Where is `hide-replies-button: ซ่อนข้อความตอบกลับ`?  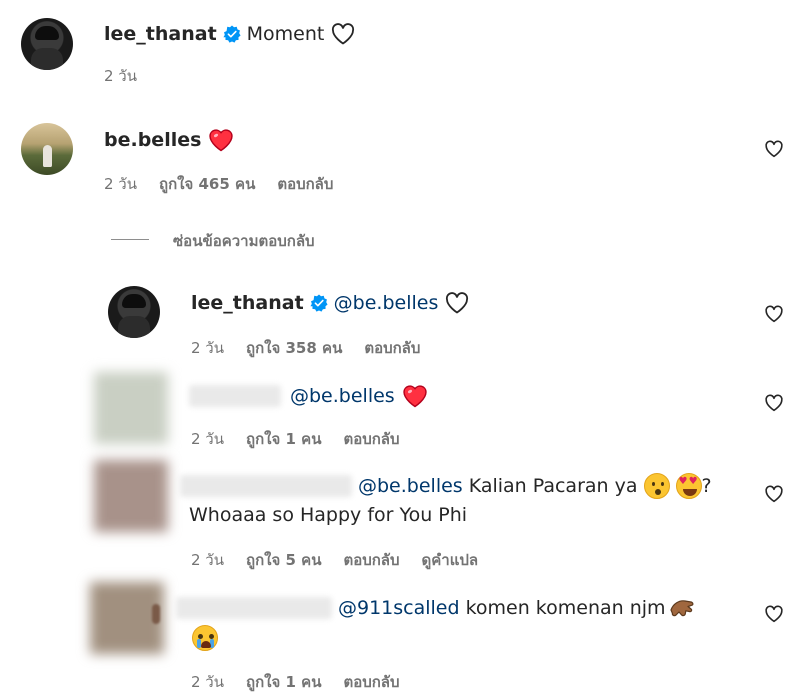 hide-replies-button: ซ่อนข้อความตอบกลับ is located at coordinates (244, 241).